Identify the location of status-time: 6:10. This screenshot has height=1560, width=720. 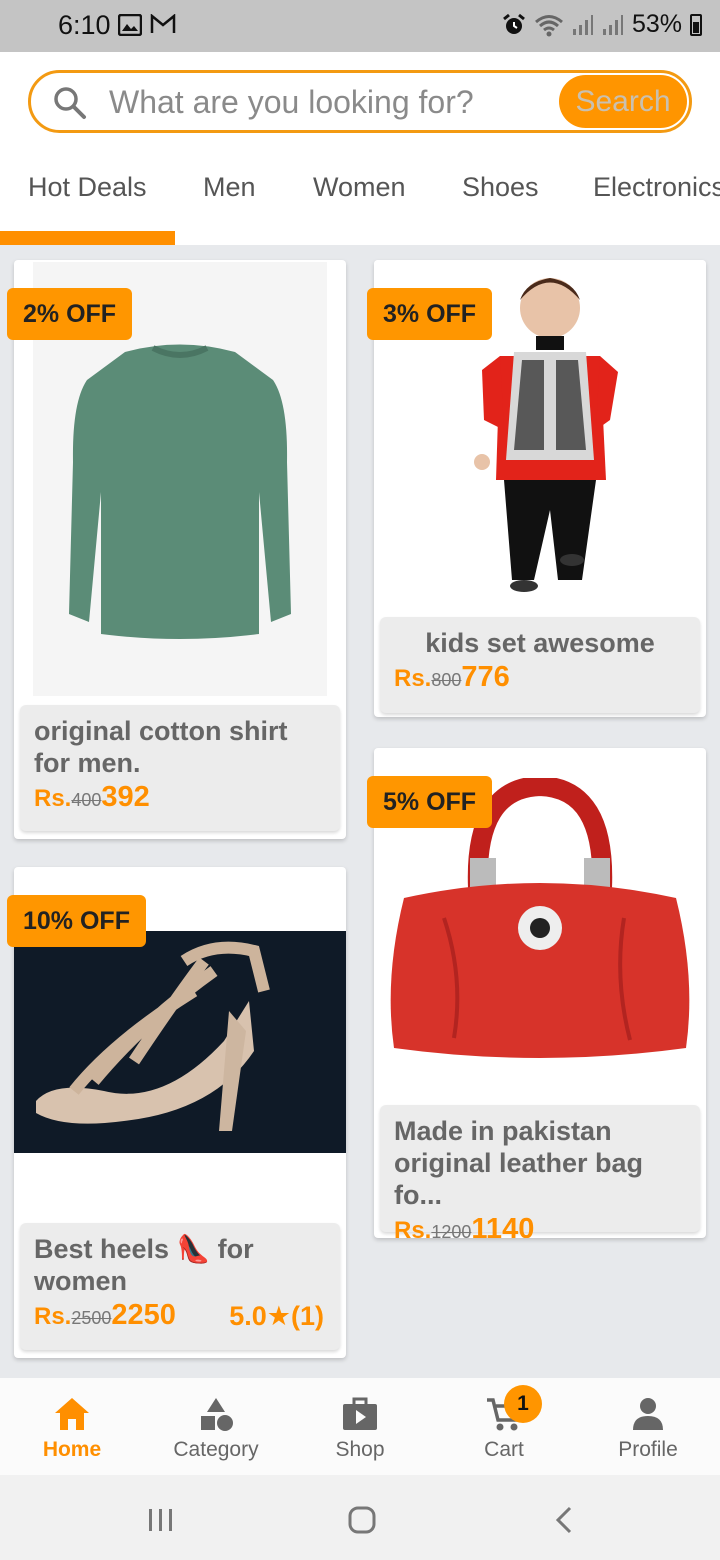
(84, 25).